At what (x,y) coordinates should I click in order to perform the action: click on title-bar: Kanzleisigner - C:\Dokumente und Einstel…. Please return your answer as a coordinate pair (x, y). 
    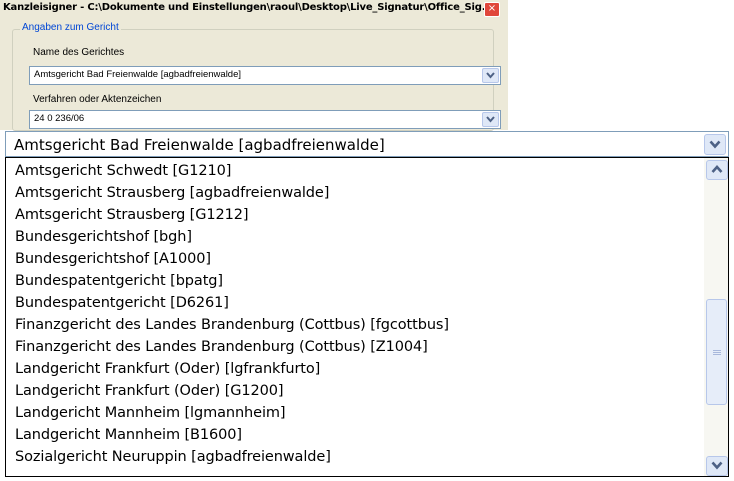
    Looking at the image, I should click on (254, 9).